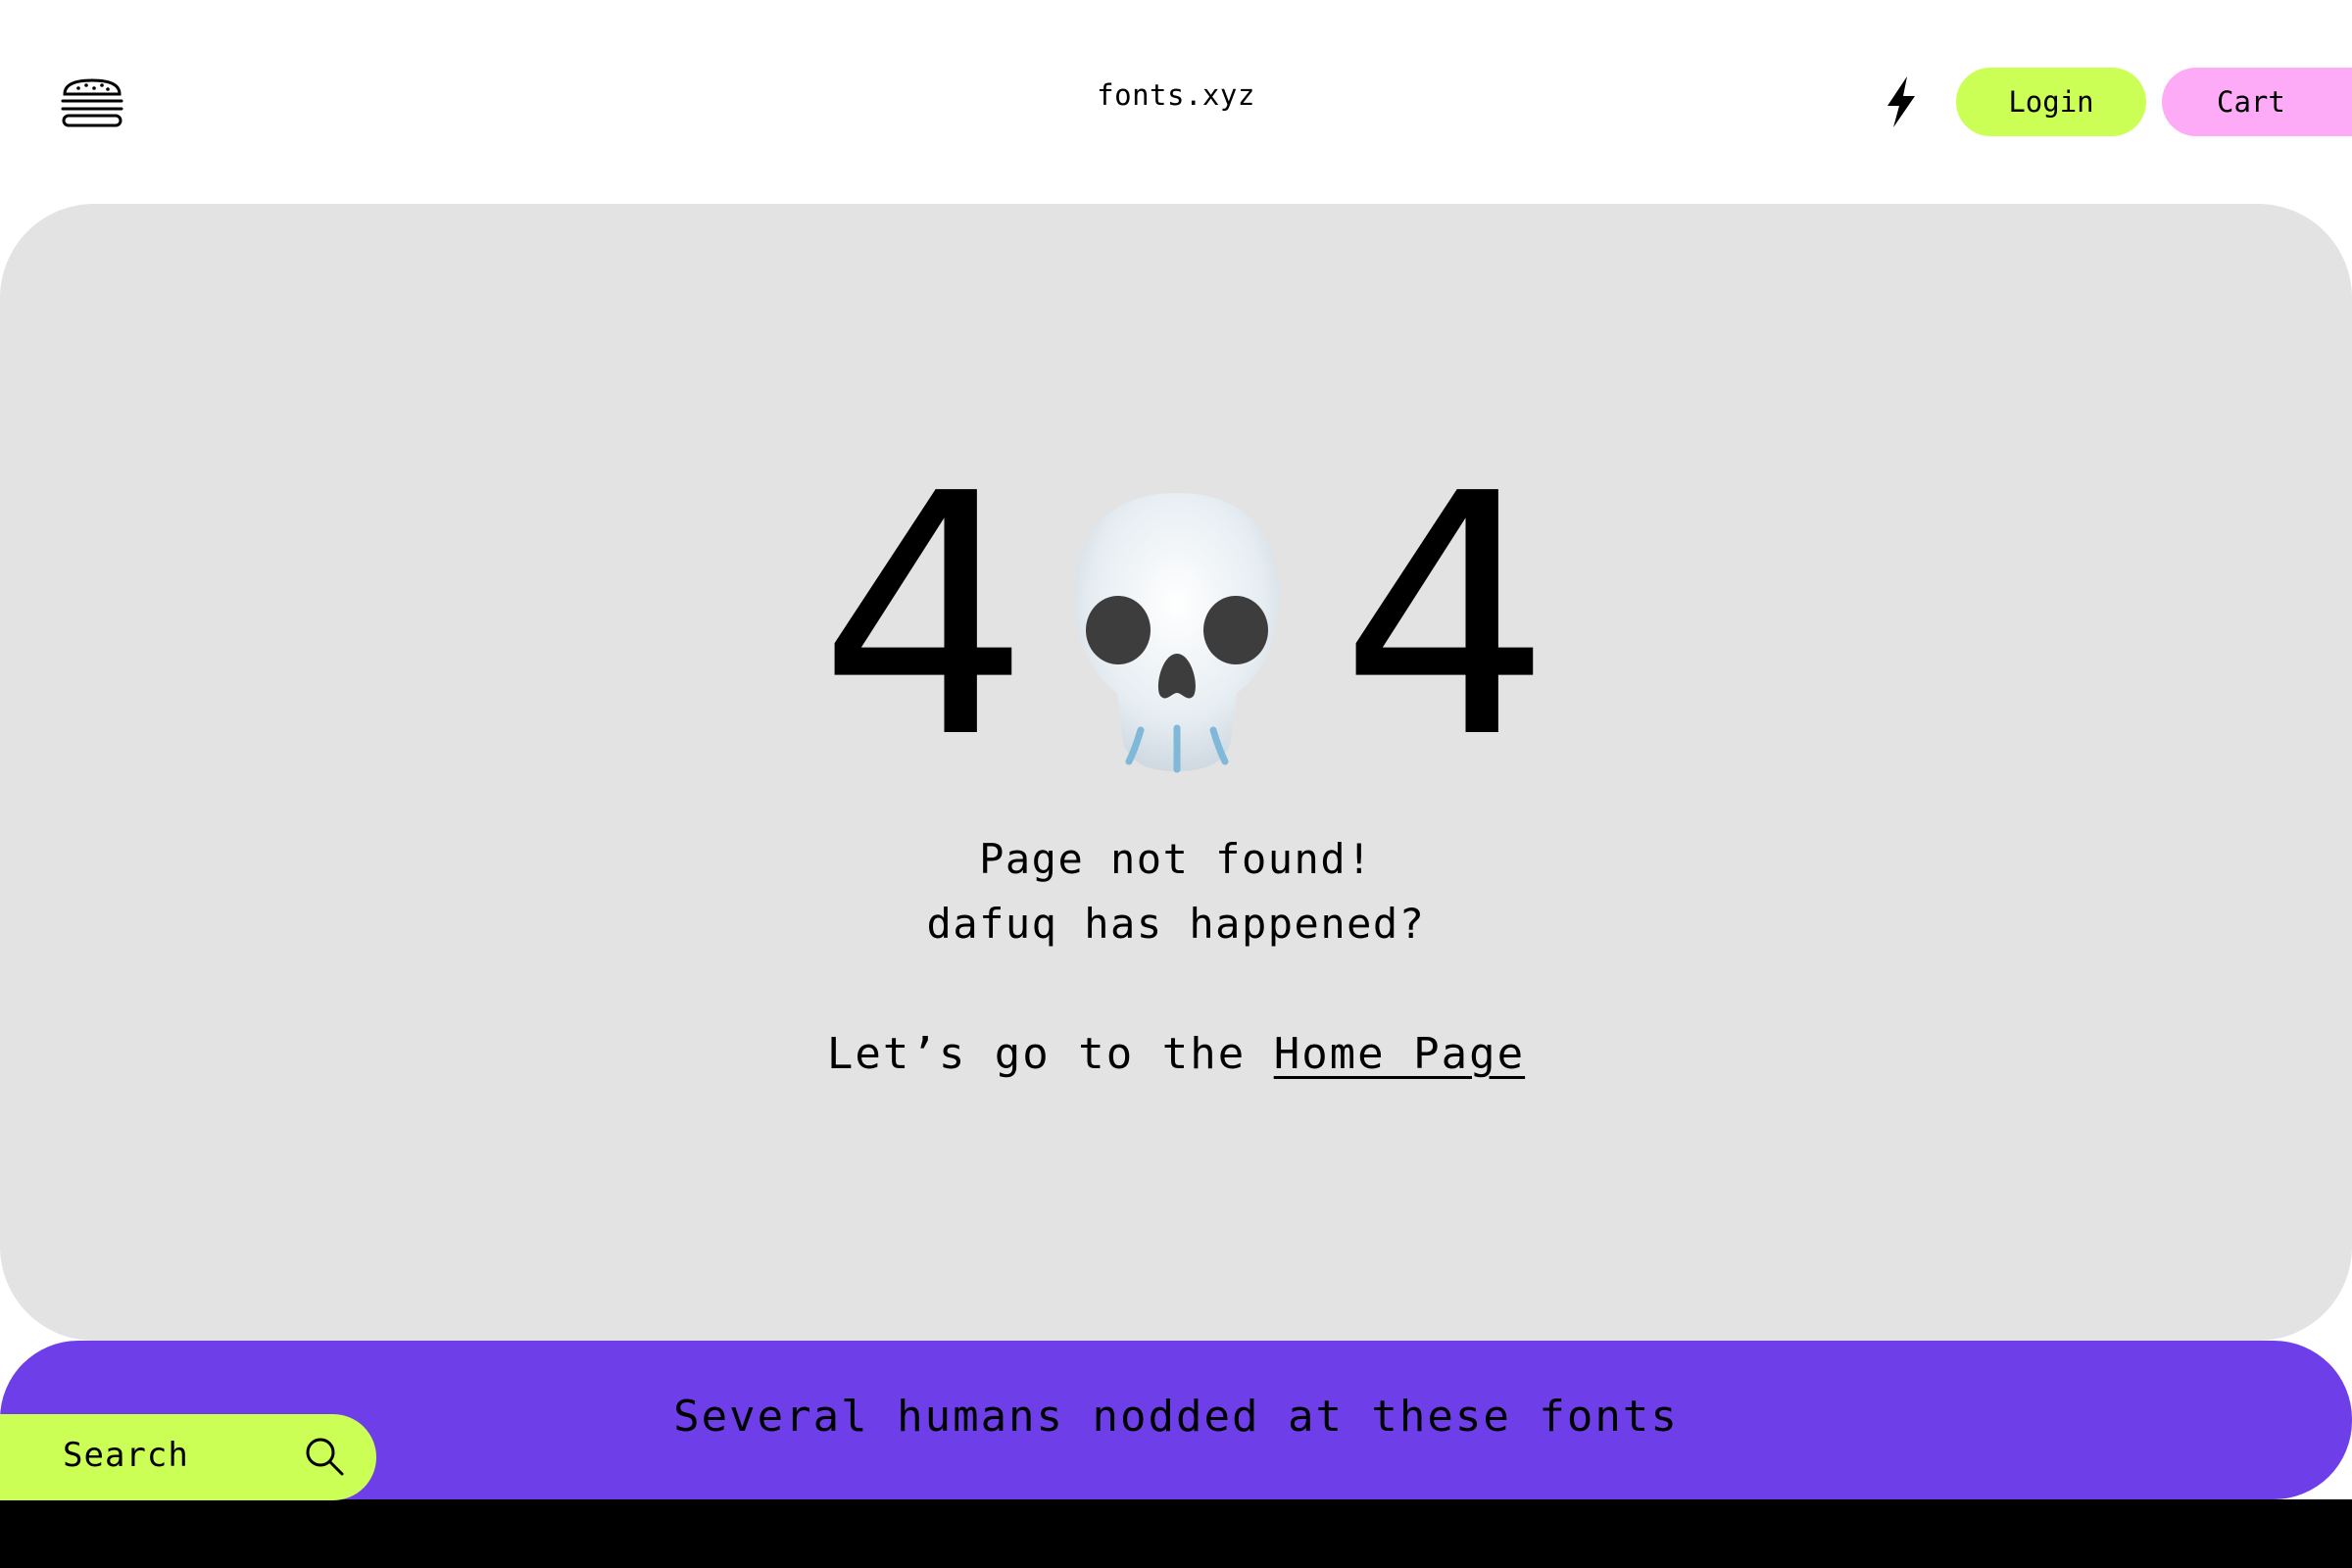  What do you see at coordinates (924, 617) in the screenshot?
I see `error-digit-left: 4` at bounding box center [924, 617].